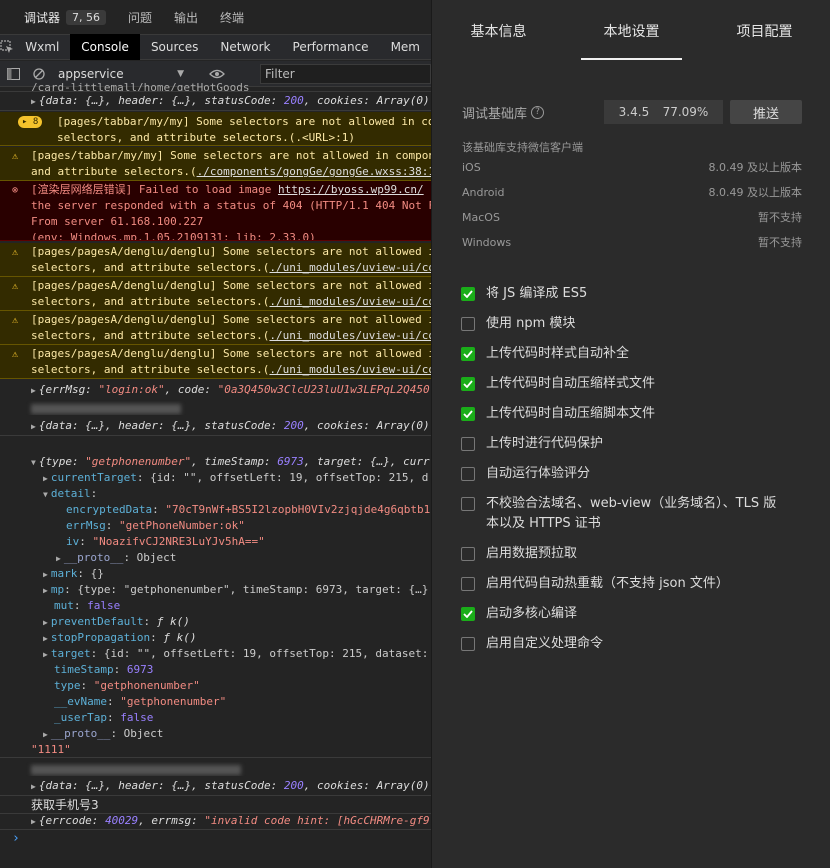  I want to click on setting-option: 不校验合法域名、web-view（业务域名）、TLS 版本以及 HTTPS 证书, so click(636, 514).